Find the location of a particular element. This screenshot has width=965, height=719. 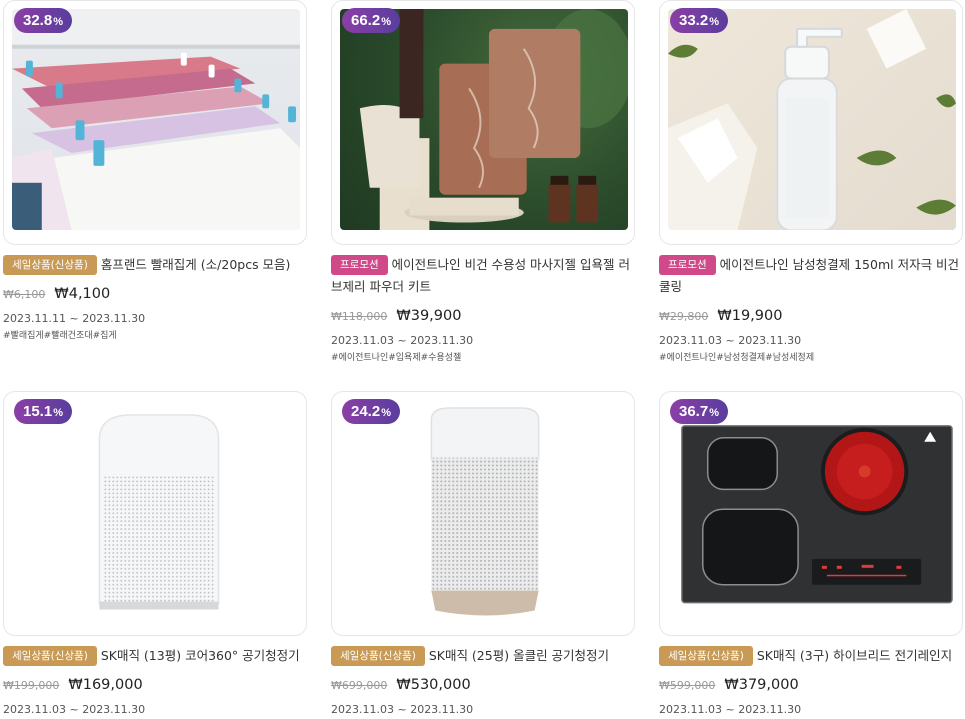

product-image: 36.7% is located at coordinates (811, 513).